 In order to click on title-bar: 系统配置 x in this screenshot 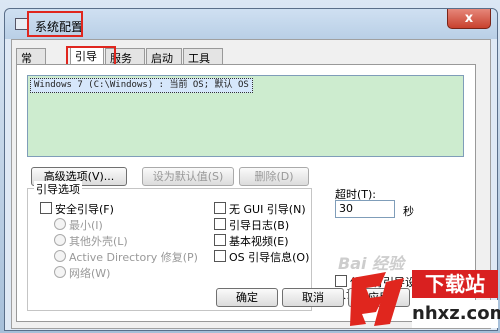, I will do `click(251, 24)`.